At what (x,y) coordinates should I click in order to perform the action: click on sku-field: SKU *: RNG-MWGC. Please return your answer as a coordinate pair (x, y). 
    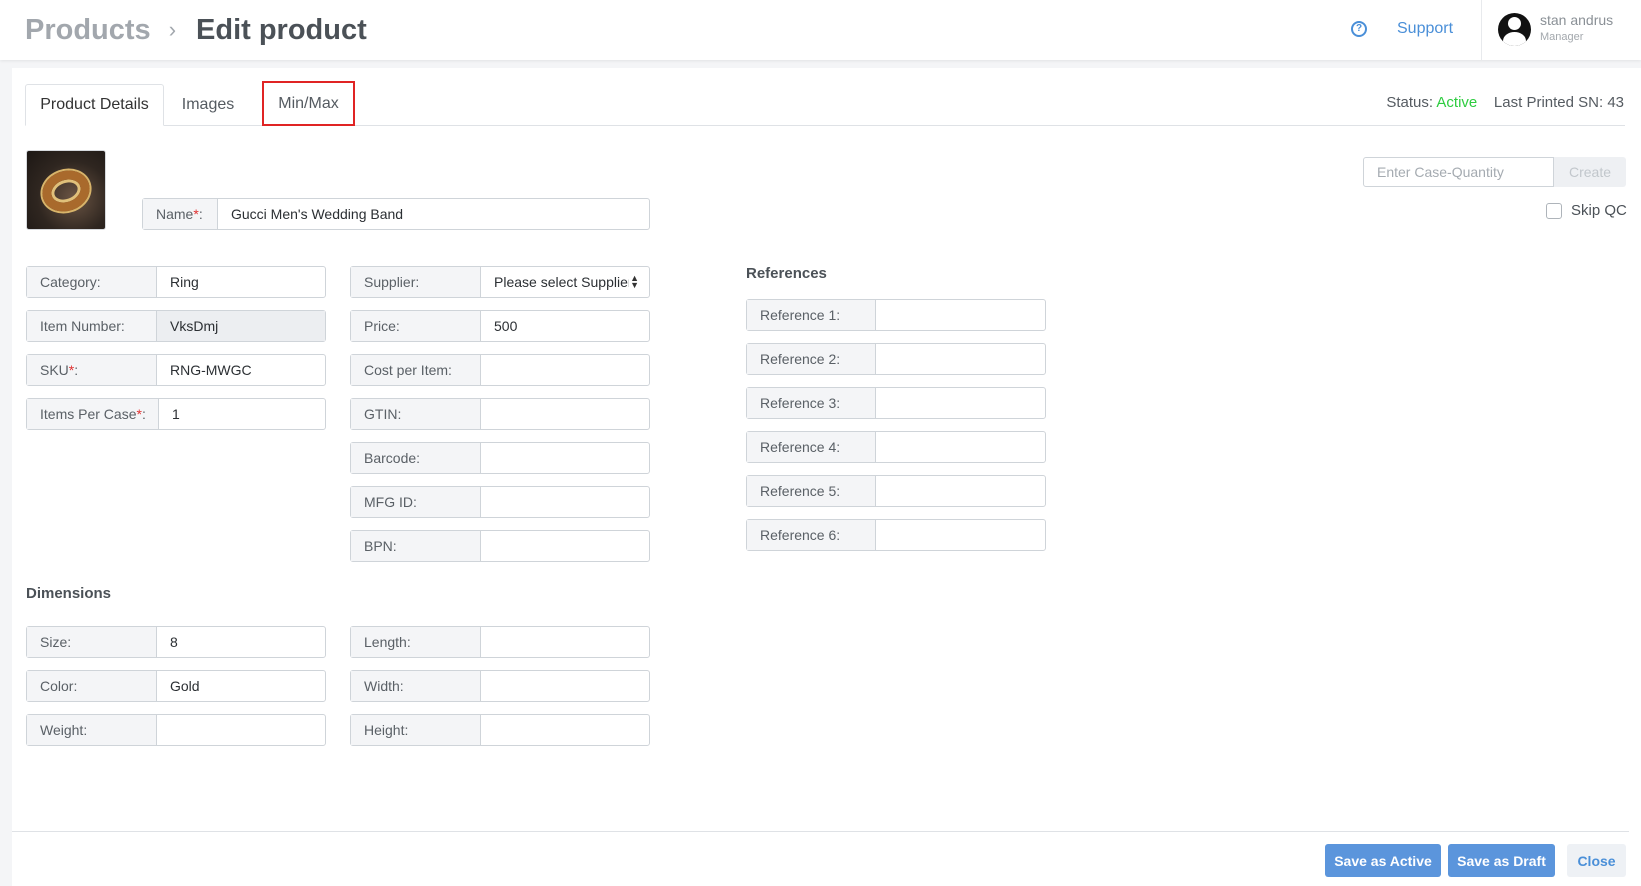
    Looking at the image, I should click on (176, 370).